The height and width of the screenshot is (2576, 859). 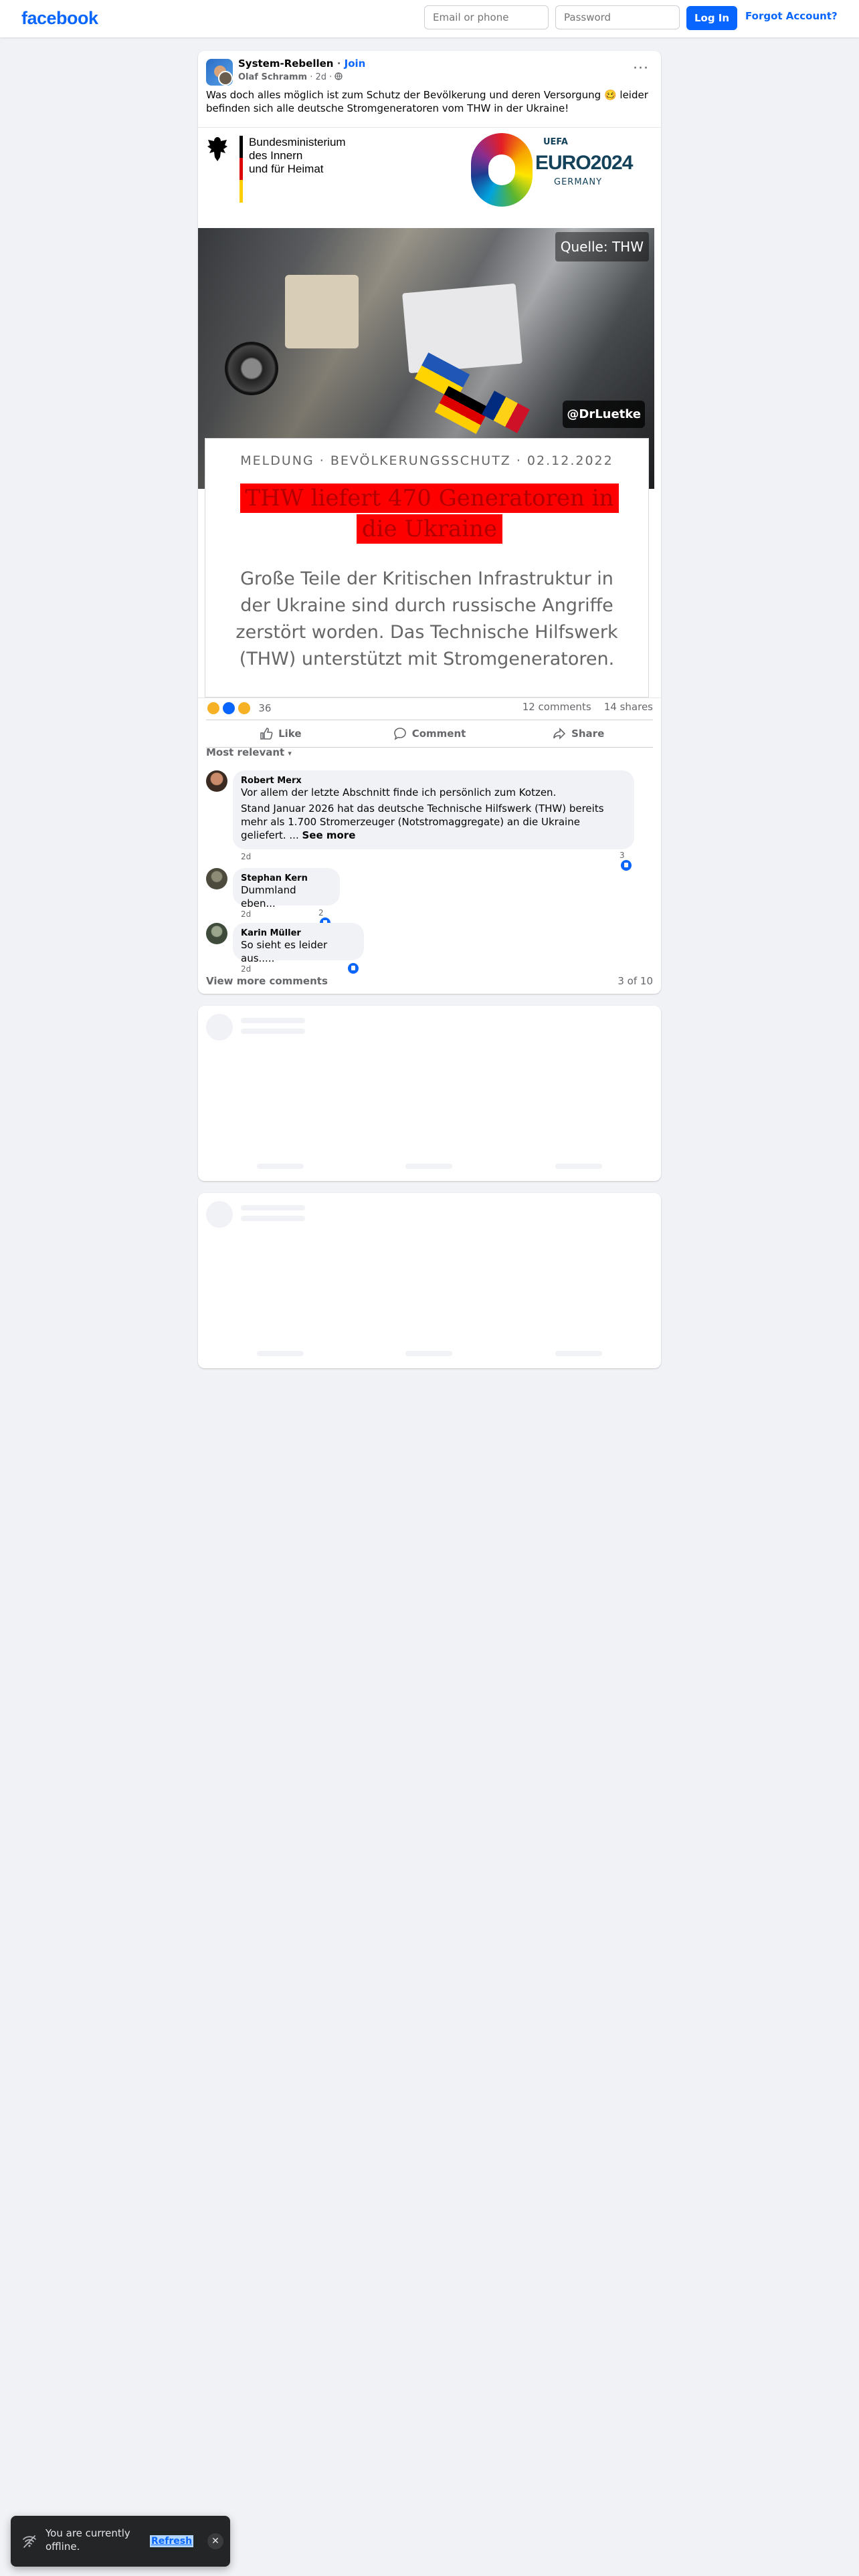 What do you see at coordinates (584, 163) in the screenshot?
I see `euro2024-label: EURO2024` at bounding box center [584, 163].